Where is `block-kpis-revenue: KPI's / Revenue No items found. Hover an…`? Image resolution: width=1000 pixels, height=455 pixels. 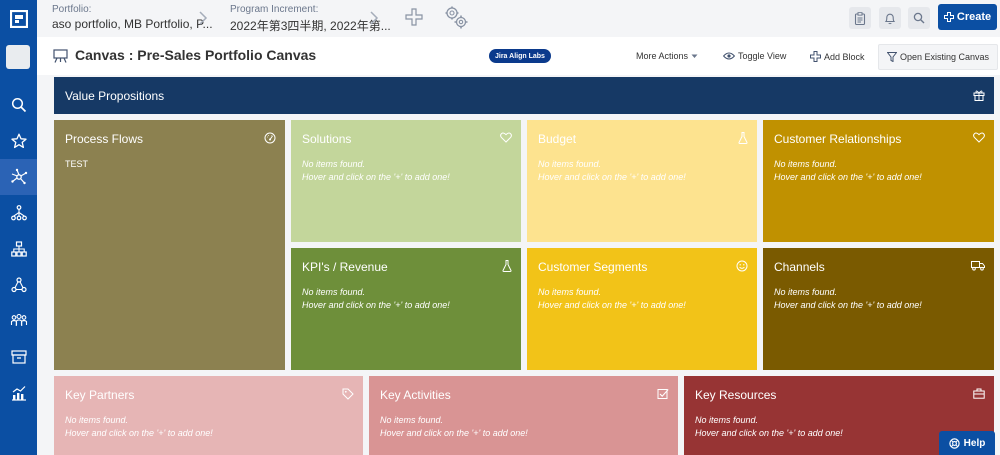
block-kpis-revenue: KPI's / Revenue No items found. Hover an… is located at coordinates (406, 309).